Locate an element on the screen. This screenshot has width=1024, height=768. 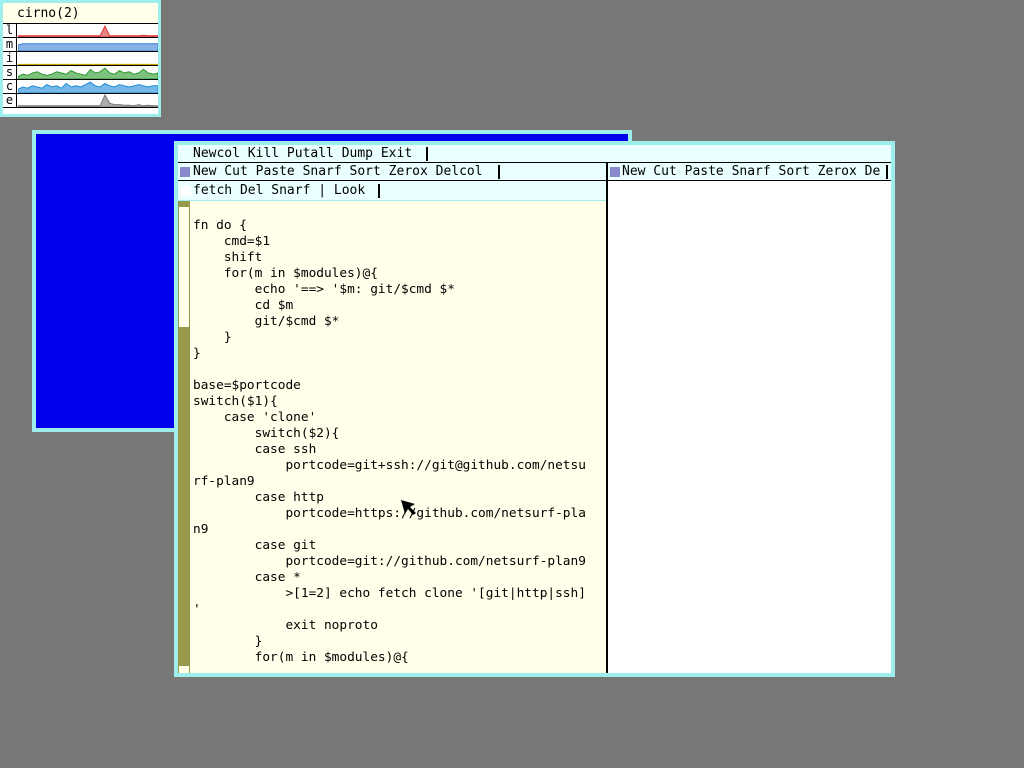
stats-row-label: s is located at coordinates (10, 72).